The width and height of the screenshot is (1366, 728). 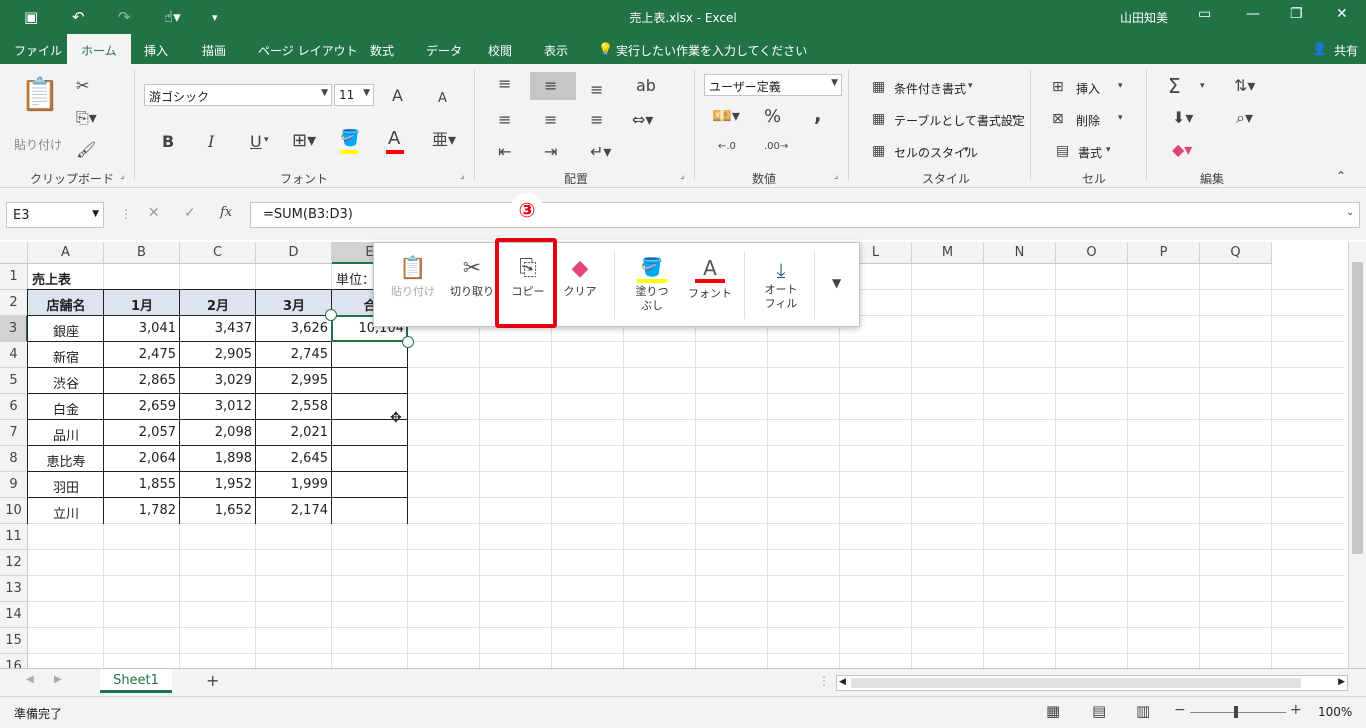 What do you see at coordinates (55, 215) in the screenshot?
I see `name-box: E3 ▼` at bounding box center [55, 215].